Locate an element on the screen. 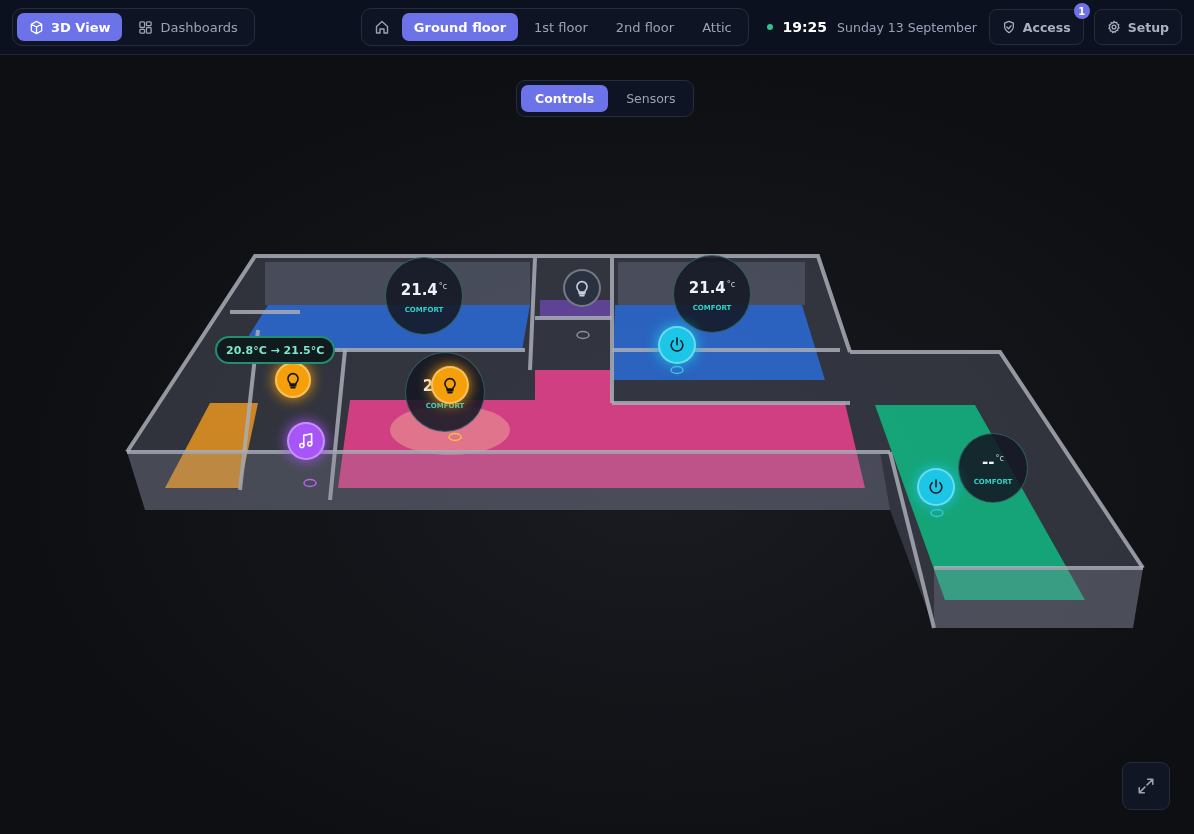  view-tab: 3D View is located at coordinates (70, 27).